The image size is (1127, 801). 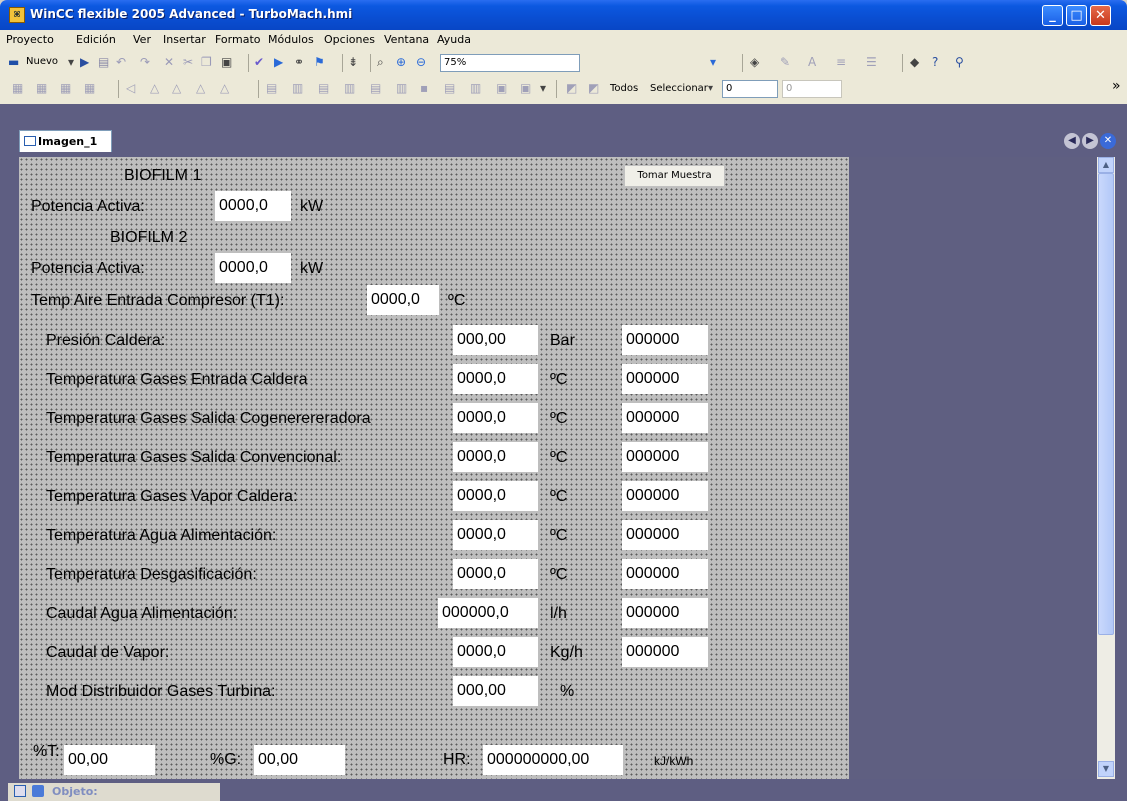 I want to click on distribute-v-icon: ▥, so click(x=297, y=88).